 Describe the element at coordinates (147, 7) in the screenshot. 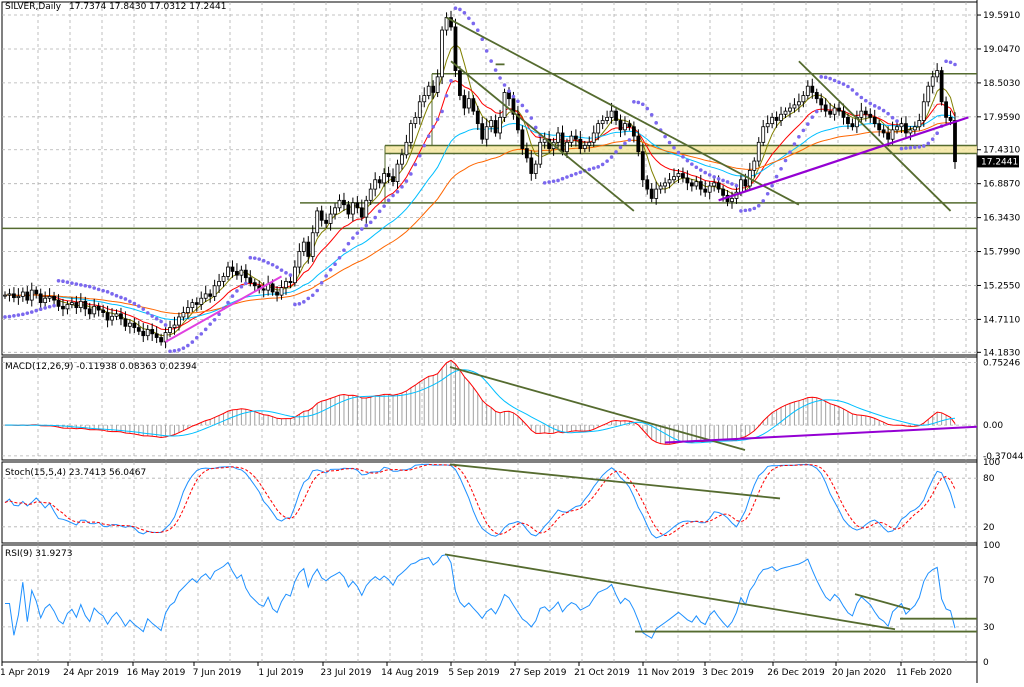

I see `chart-ohlc-values: 17.7374 17.8430 17.0312 17.2441` at that location.